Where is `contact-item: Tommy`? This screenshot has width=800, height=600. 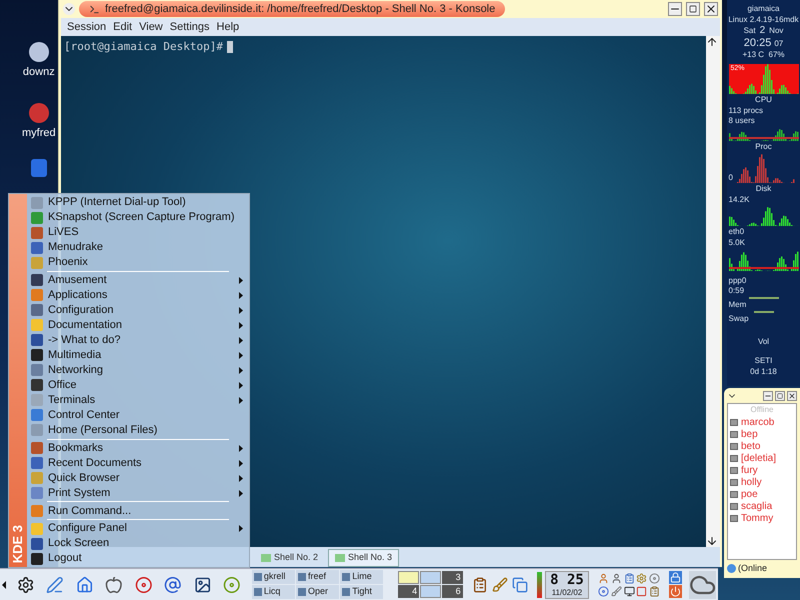
contact-item: Tommy is located at coordinates (762, 518).